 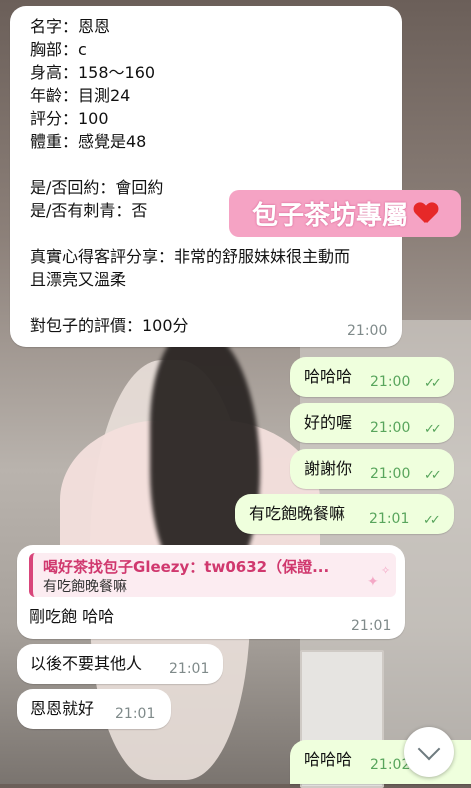 I want to click on sparkle-icon: ✧, so click(x=386, y=570).